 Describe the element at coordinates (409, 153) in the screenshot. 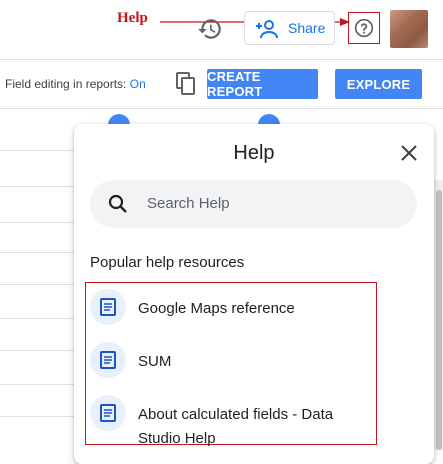

I see `close-icon` at that location.